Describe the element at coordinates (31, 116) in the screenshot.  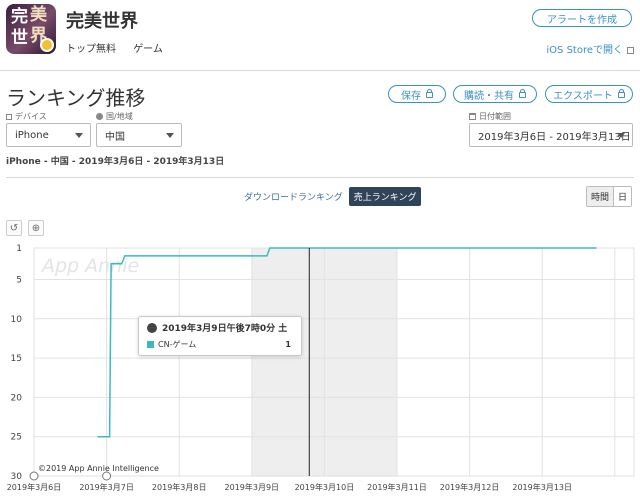
I see `device-label-text: デバイス` at that location.